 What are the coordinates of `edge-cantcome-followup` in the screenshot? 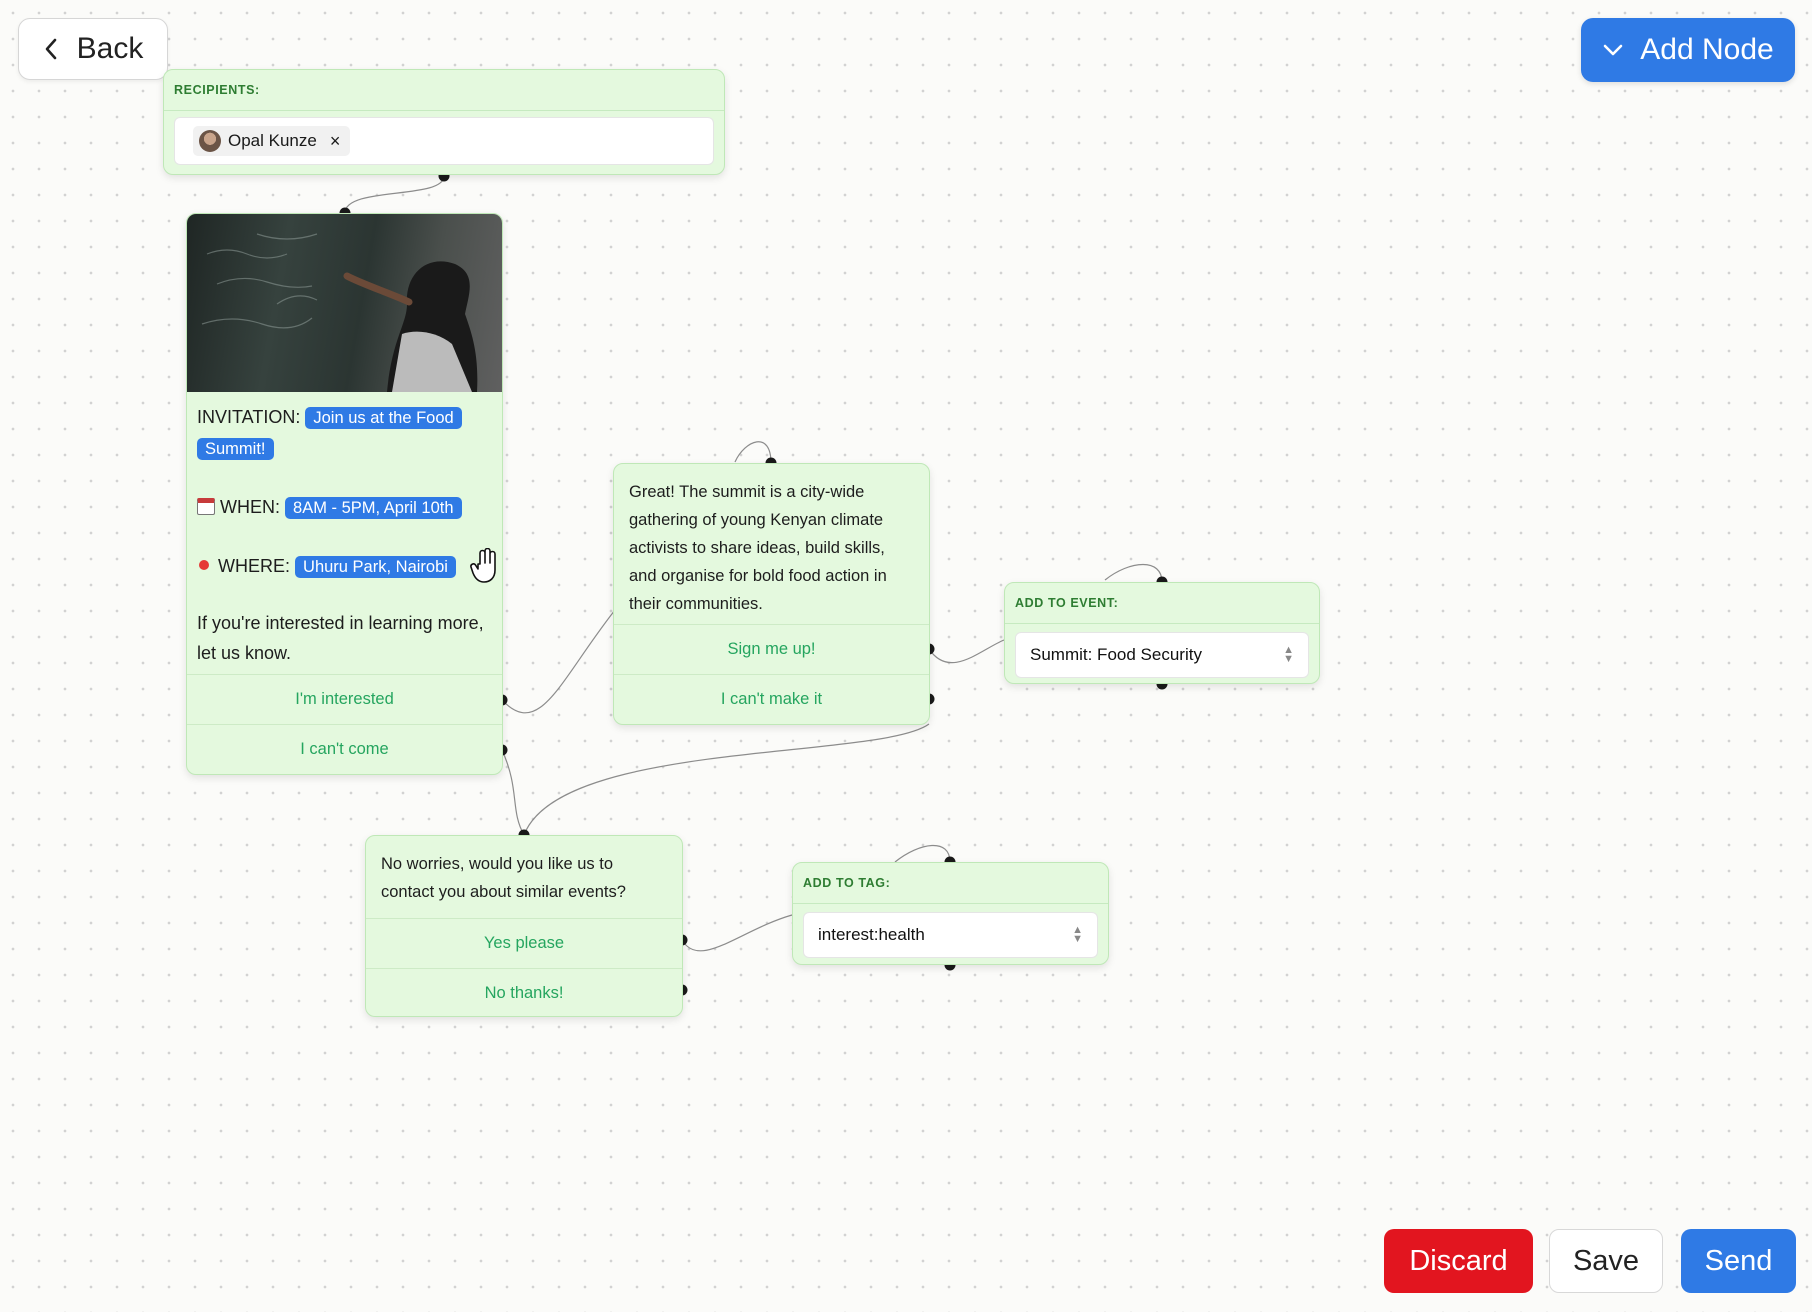 It's located at (513, 792).